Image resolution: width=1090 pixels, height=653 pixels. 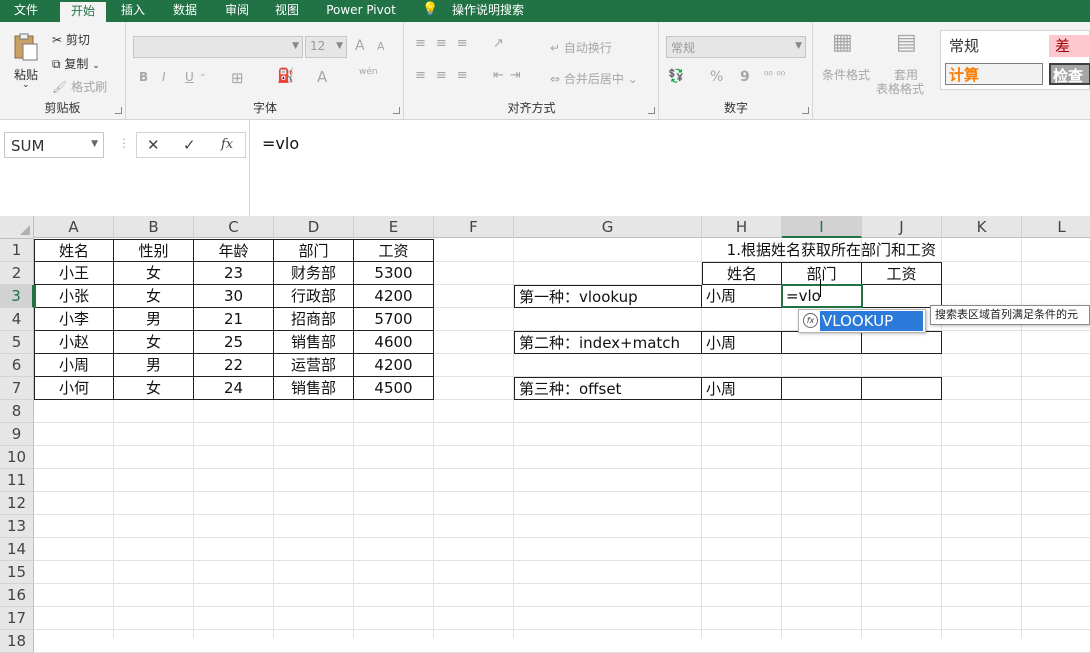 What do you see at coordinates (234, 342) in the screenshot?
I see `table-cell: 25` at bounding box center [234, 342].